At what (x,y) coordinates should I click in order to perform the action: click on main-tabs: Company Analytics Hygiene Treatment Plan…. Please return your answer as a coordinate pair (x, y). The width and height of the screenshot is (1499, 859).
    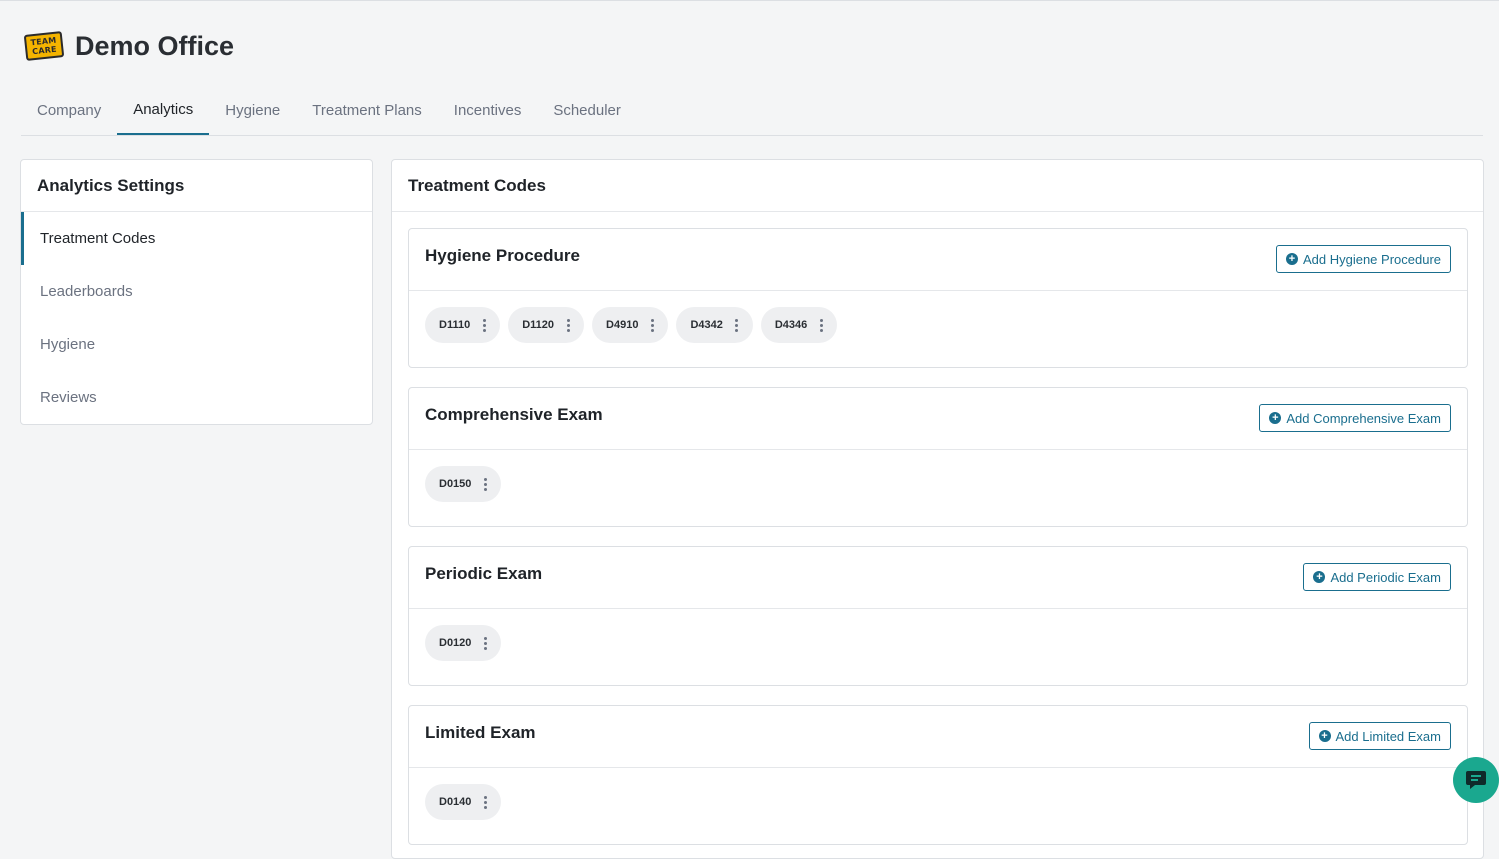
    Looking at the image, I should click on (752, 111).